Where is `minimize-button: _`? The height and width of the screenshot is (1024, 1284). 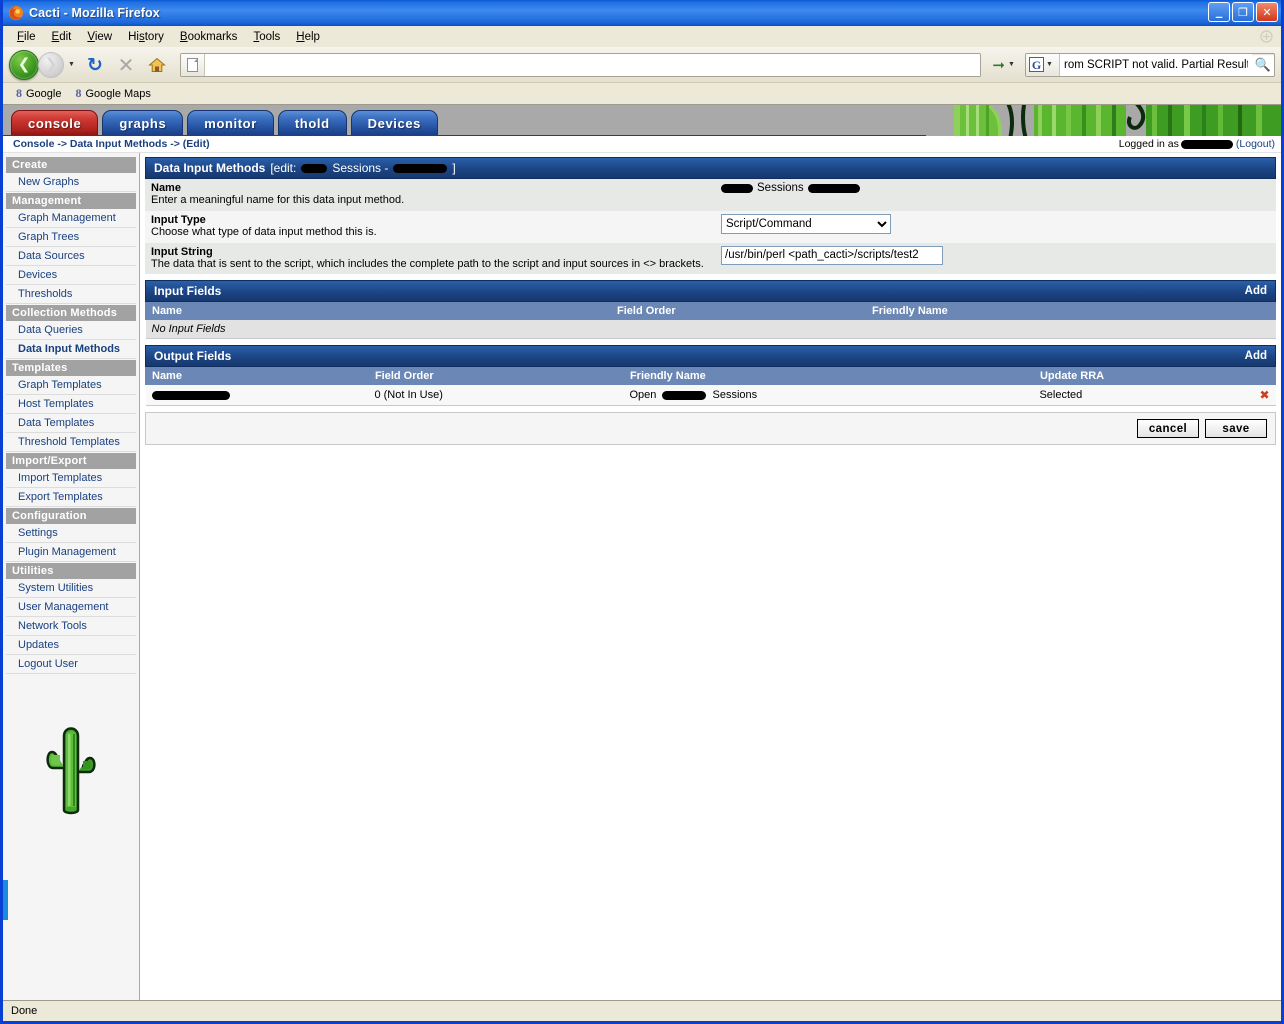
minimize-button: _ is located at coordinates (1219, 12).